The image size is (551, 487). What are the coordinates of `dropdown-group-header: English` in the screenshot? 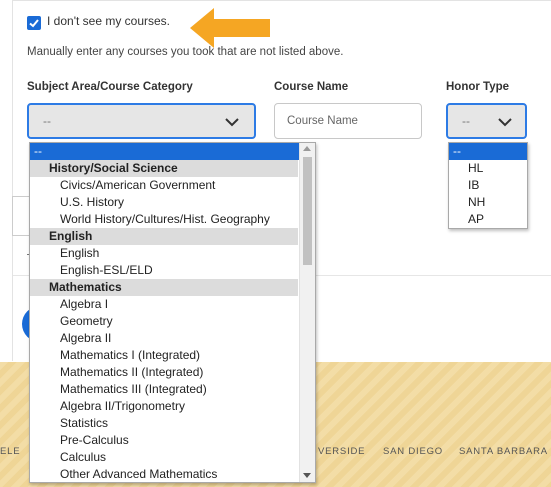 It's located at (164, 236).